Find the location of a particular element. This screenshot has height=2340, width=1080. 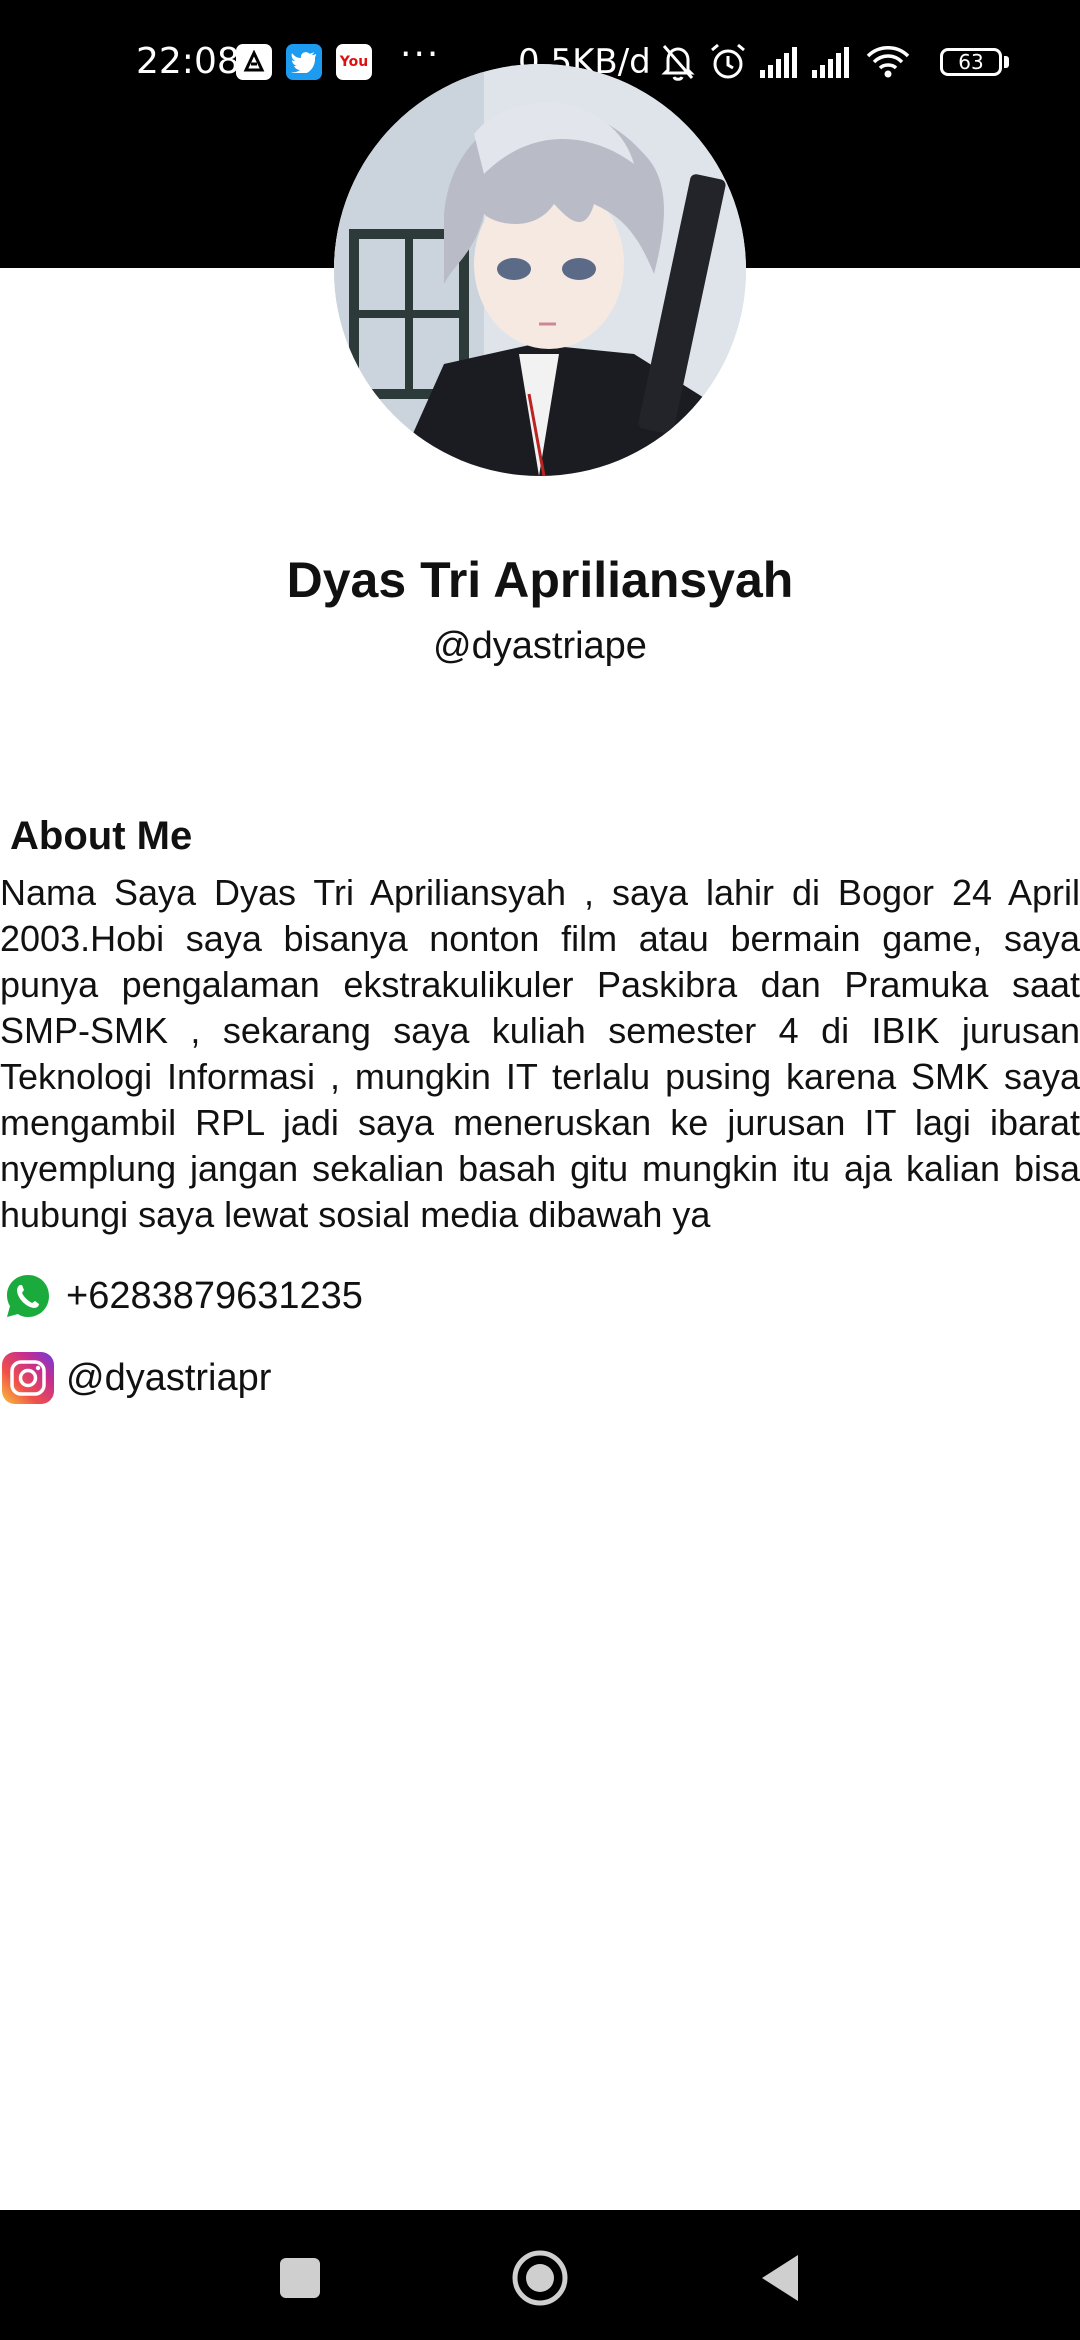

twitter-icon is located at coordinates (304, 62).